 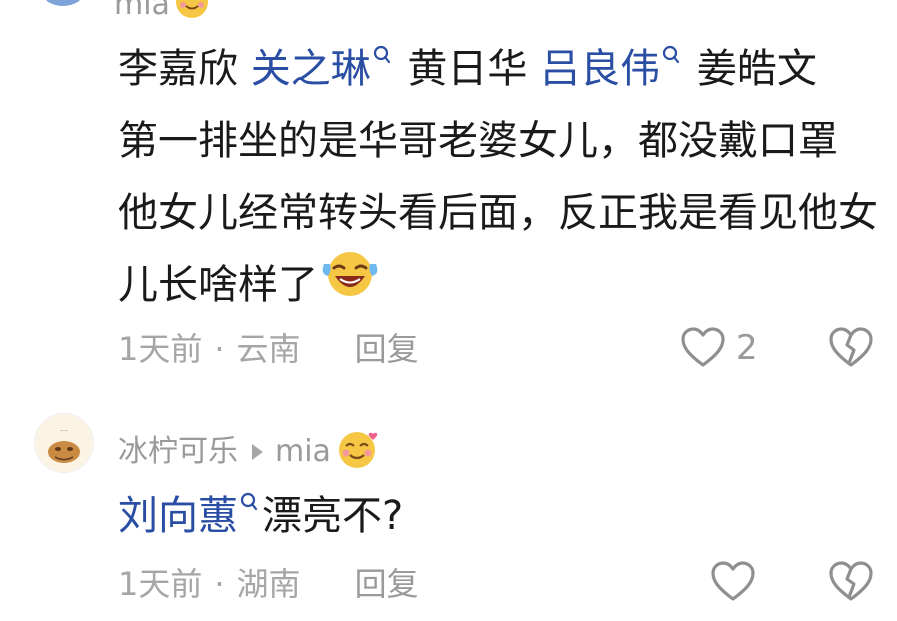 I want to click on comment1-like-button: 2, so click(x=719, y=348).